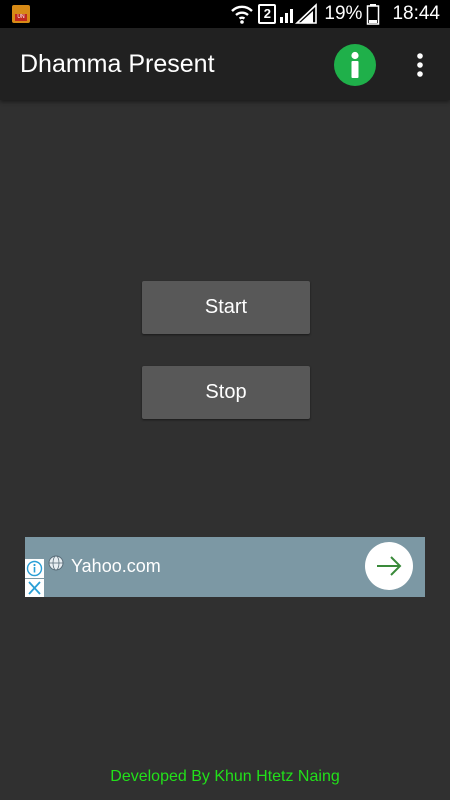 Image resolution: width=450 pixels, height=800 pixels. Describe the element at coordinates (267, 14) in the screenshot. I see `sim-slot-badge: 2` at that location.